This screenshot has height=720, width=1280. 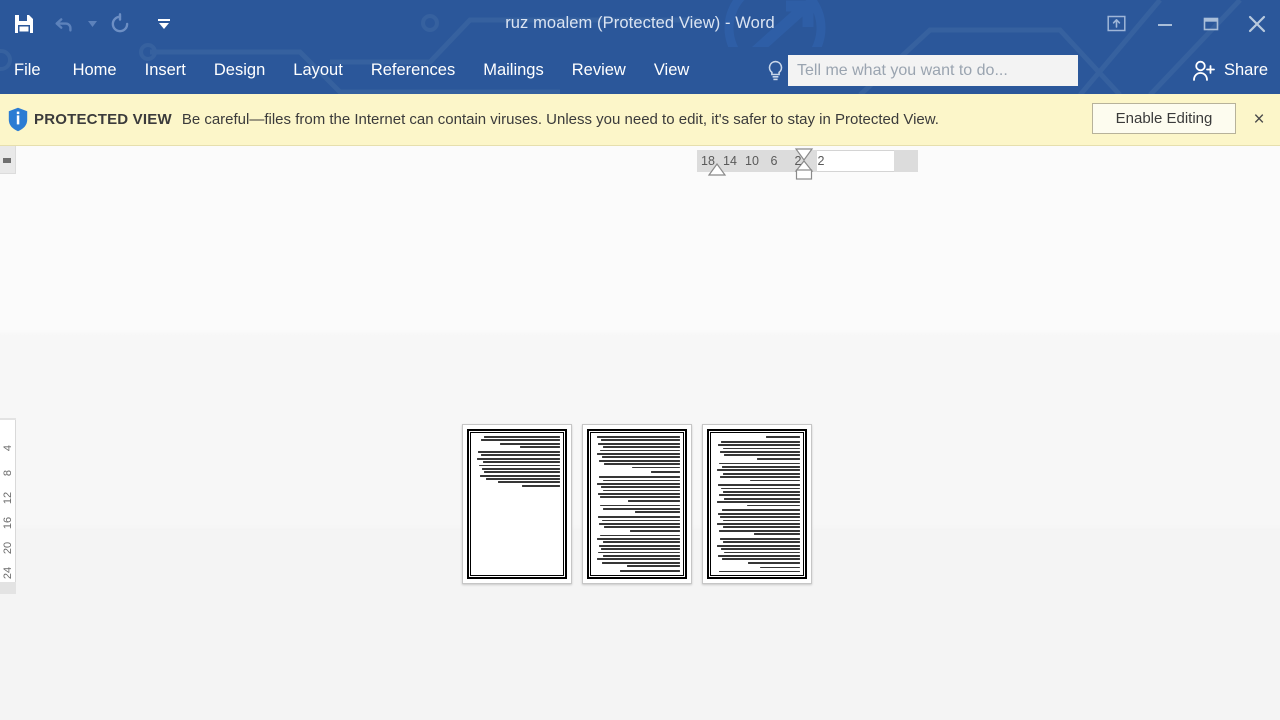 What do you see at coordinates (1259, 119) in the screenshot?
I see `close-protected-view-icon: ×` at bounding box center [1259, 119].